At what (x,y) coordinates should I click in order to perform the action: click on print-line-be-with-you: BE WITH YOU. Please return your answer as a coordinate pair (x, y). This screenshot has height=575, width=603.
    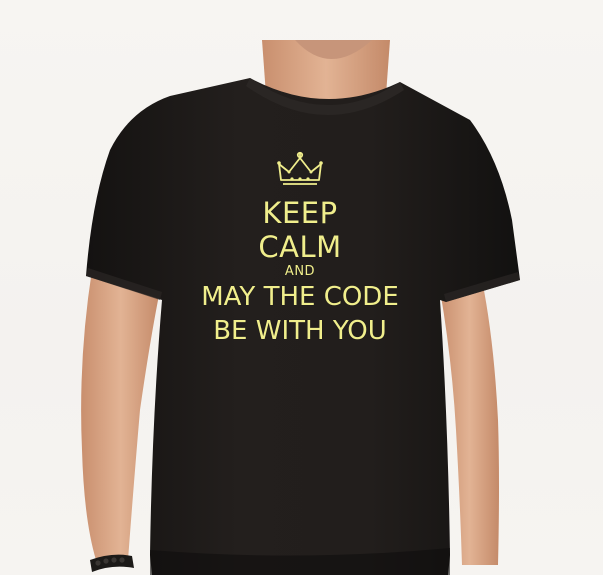
    Looking at the image, I should click on (300, 331).